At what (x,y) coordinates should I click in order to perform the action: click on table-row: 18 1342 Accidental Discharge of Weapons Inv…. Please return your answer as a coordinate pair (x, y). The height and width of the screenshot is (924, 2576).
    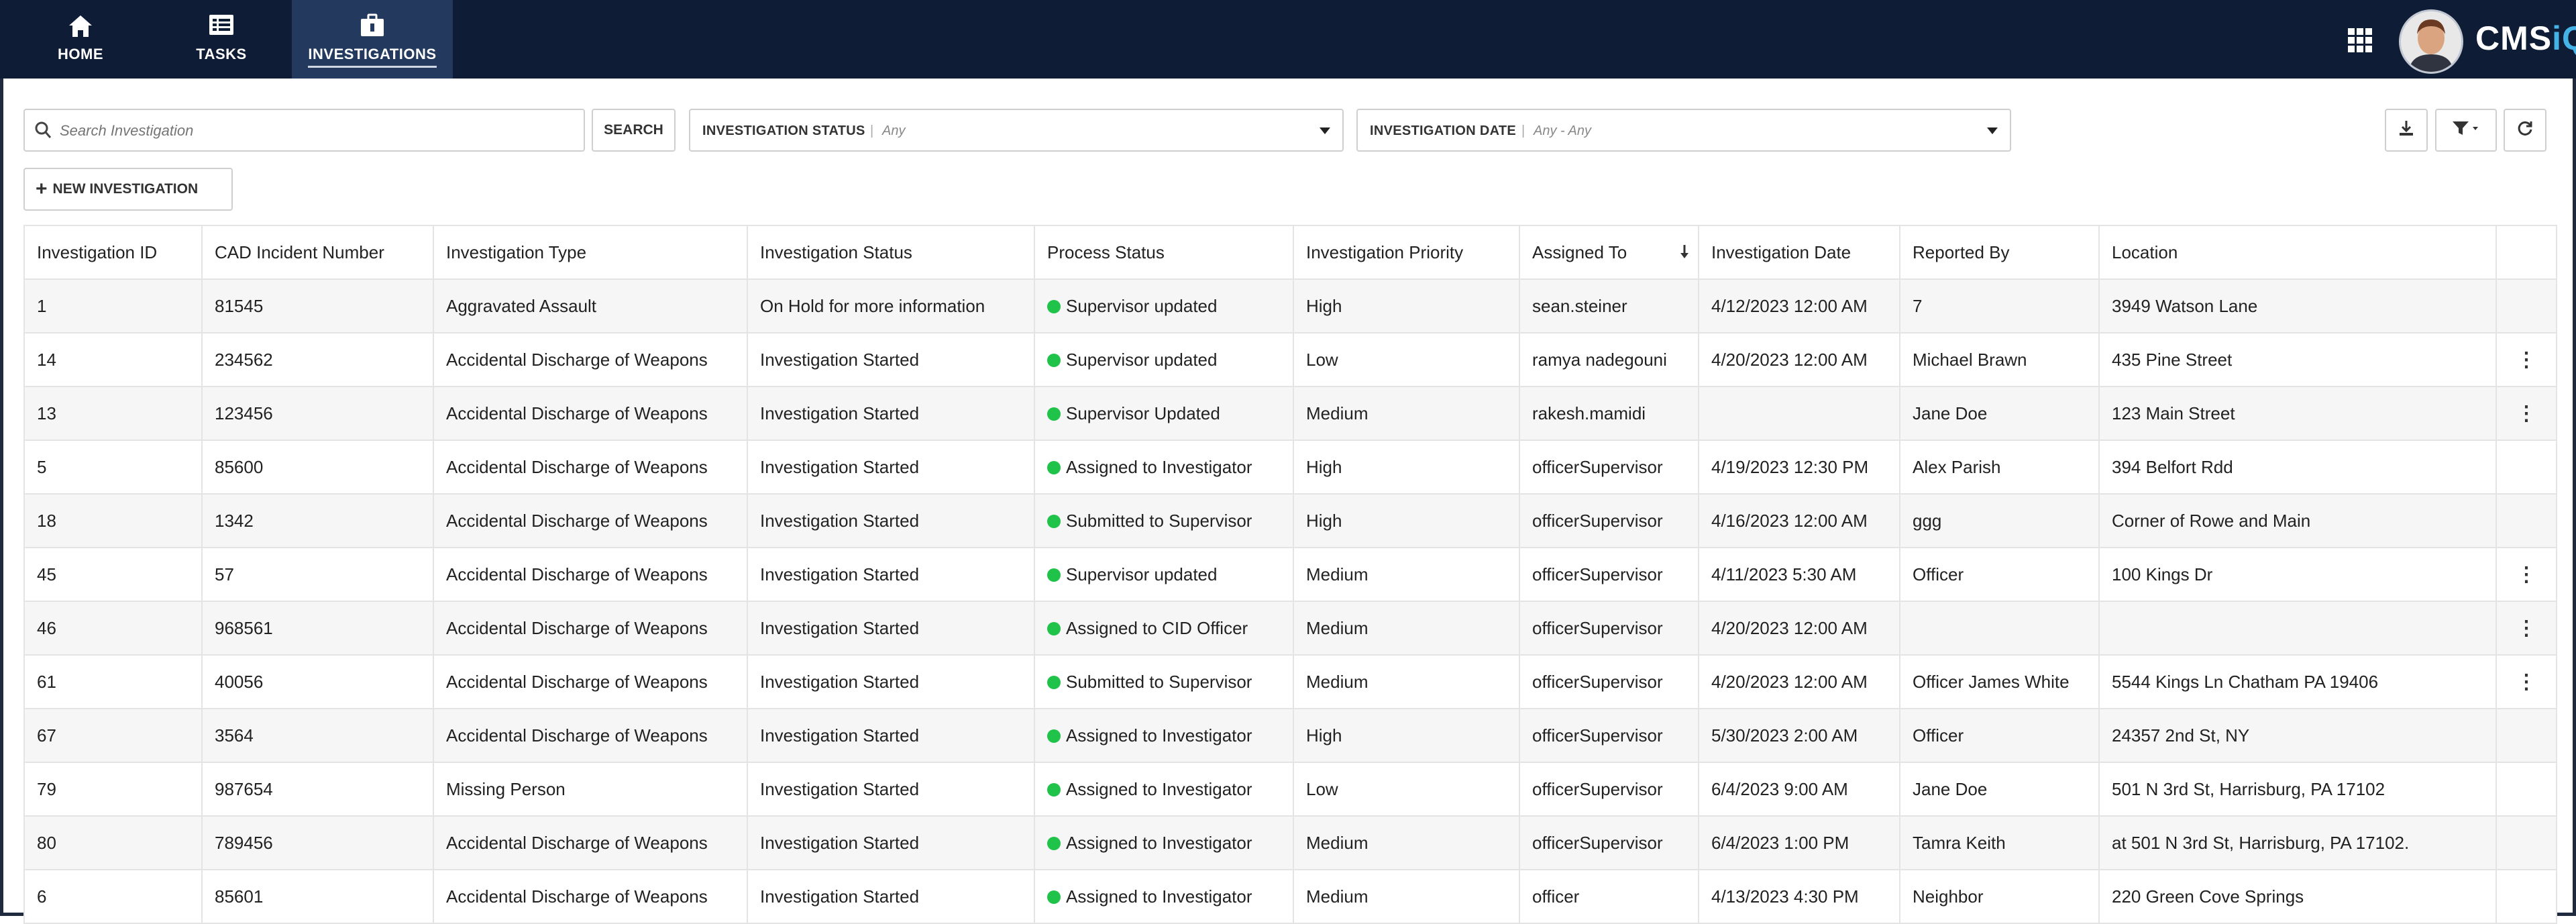
    Looking at the image, I should click on (1290, 520).